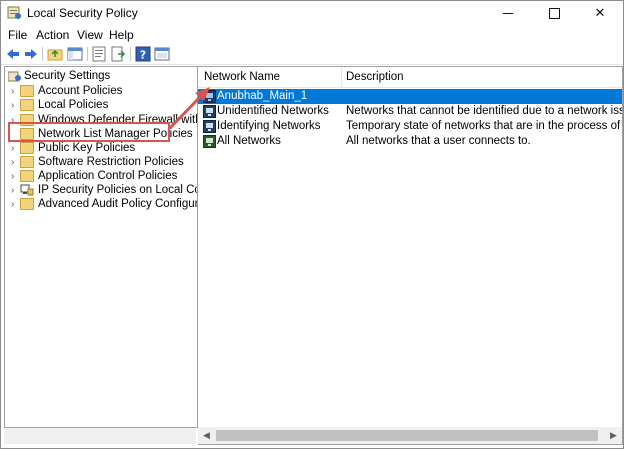  I want to click on scroll-left-icon: ◀, so click(206, 435).